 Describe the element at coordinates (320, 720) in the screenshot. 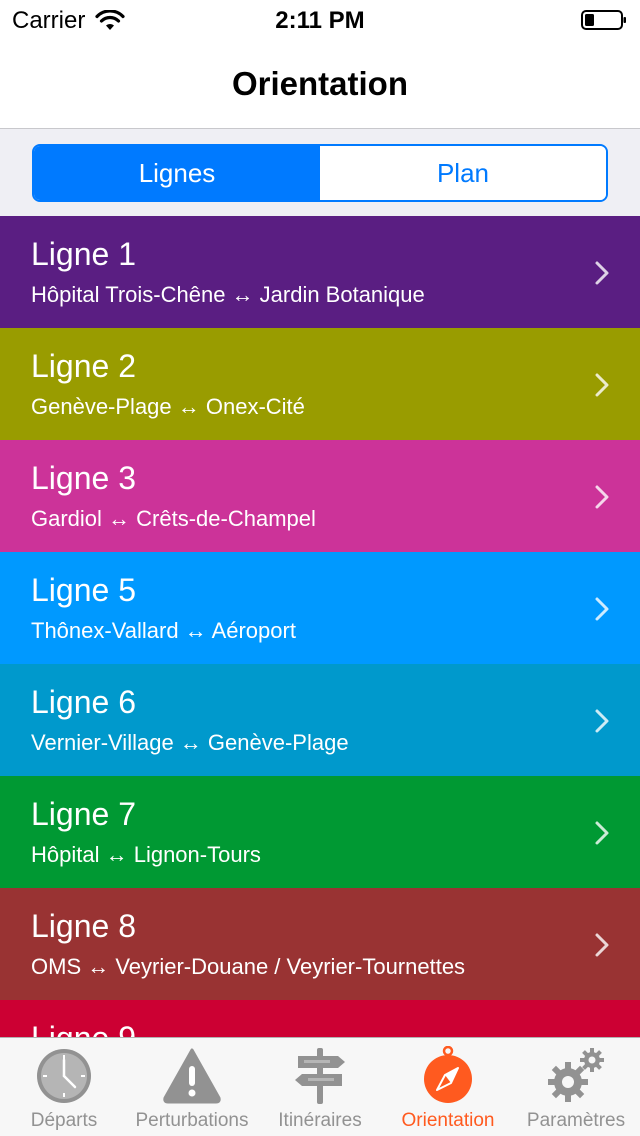

I see `line-row-6: Ligne 6 Vernier-Village ↔ Genève-Plage` at that location.